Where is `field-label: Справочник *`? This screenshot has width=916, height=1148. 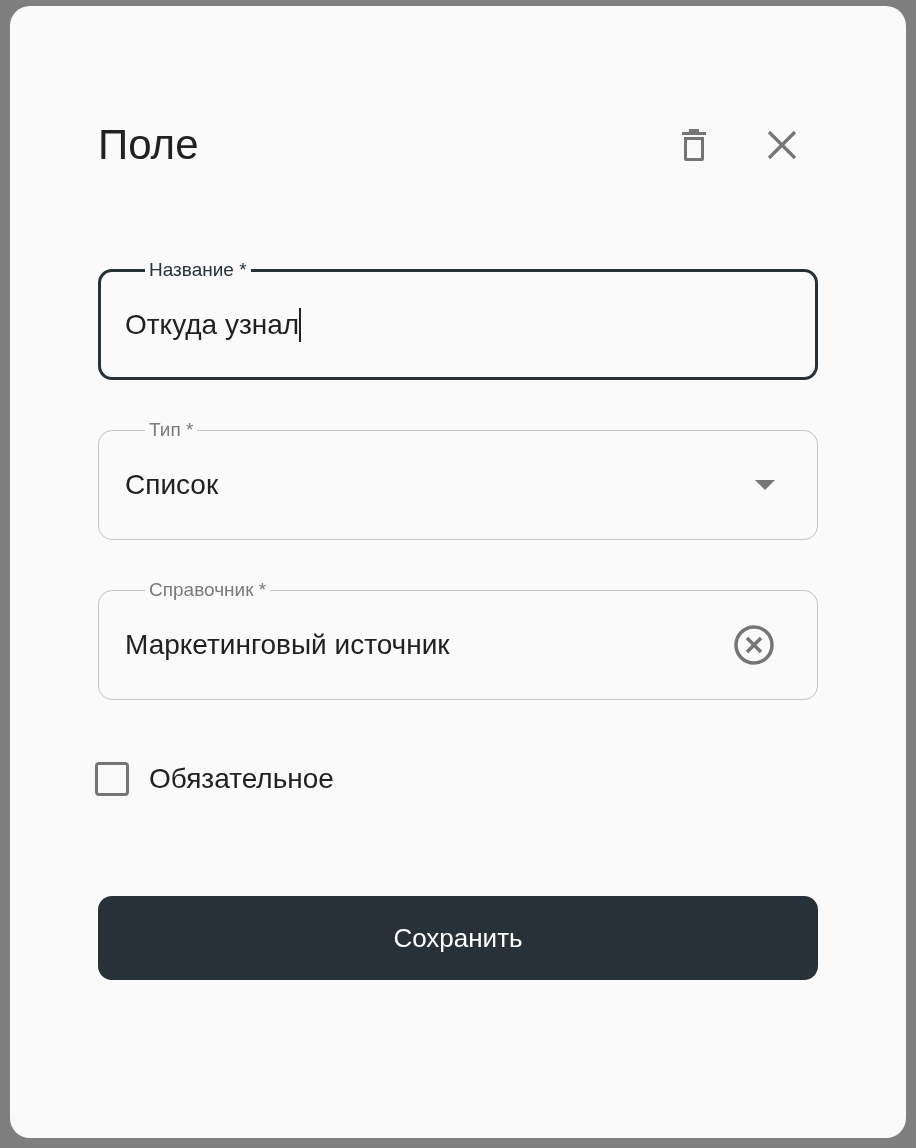
field-label: Справочник * is located at coordinates (208, 590).